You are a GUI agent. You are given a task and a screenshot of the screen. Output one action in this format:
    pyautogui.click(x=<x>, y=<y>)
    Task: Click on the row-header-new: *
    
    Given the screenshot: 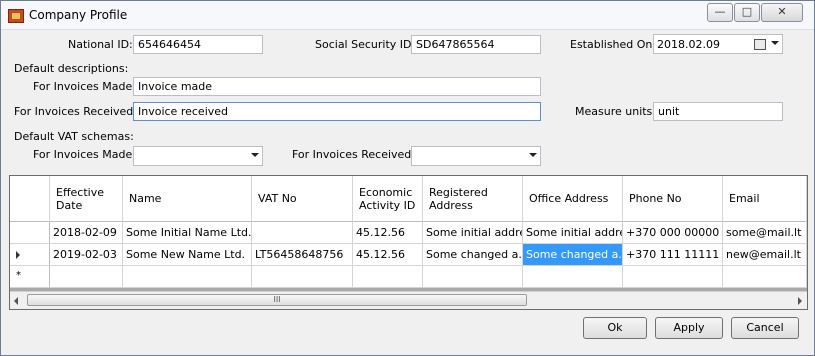 What is the action you would take?
    pyautogui.click(x=30, y=277)
    